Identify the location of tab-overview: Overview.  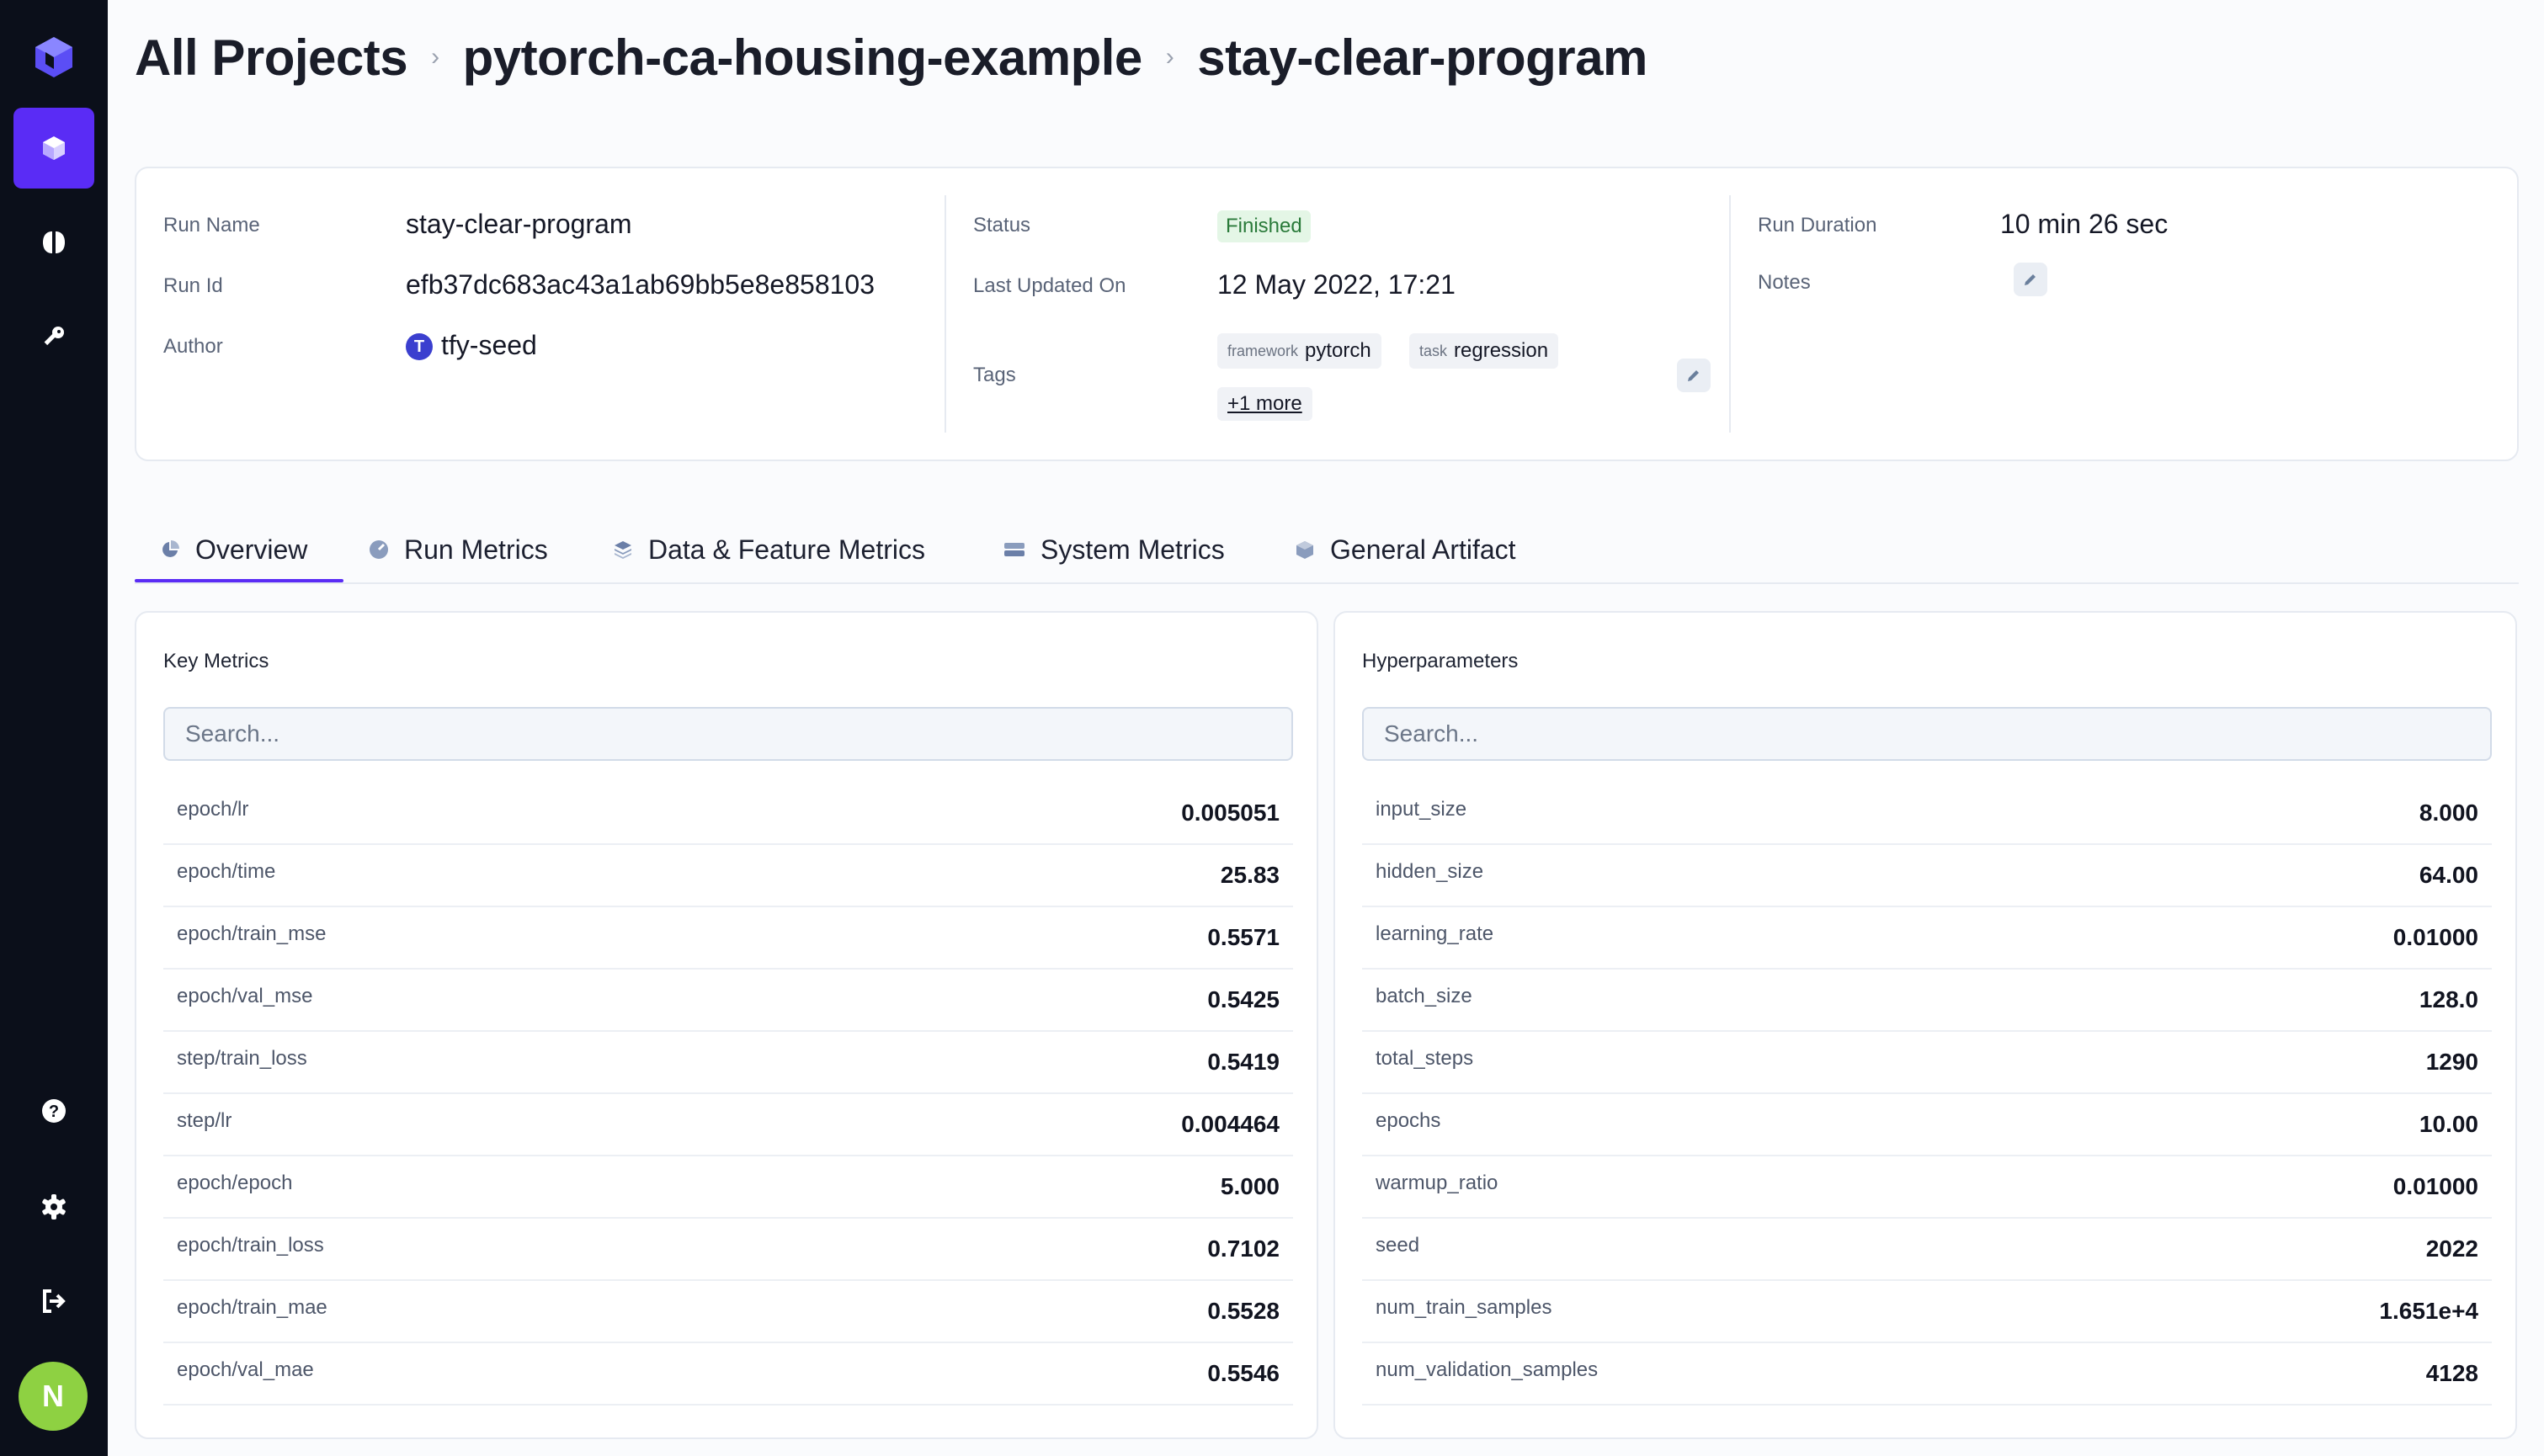
(233, 549).